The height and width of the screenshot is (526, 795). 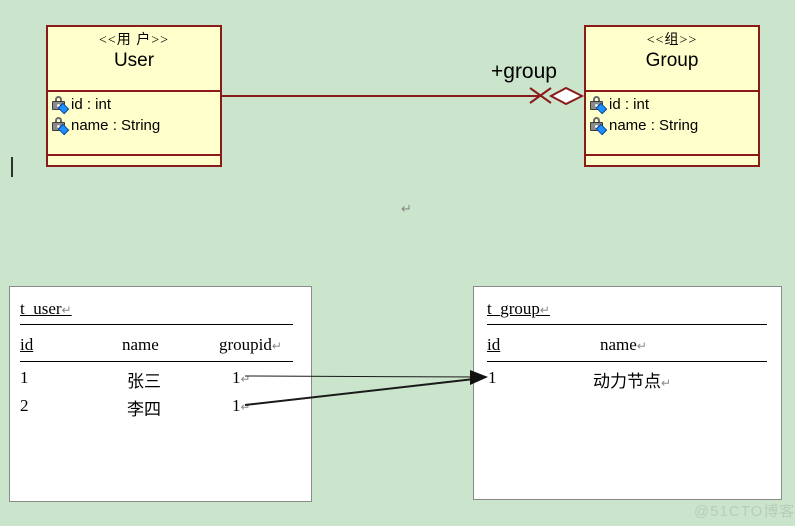 I want to click on db-cell-name: 动力节点↵, so click(x=632, y=381).